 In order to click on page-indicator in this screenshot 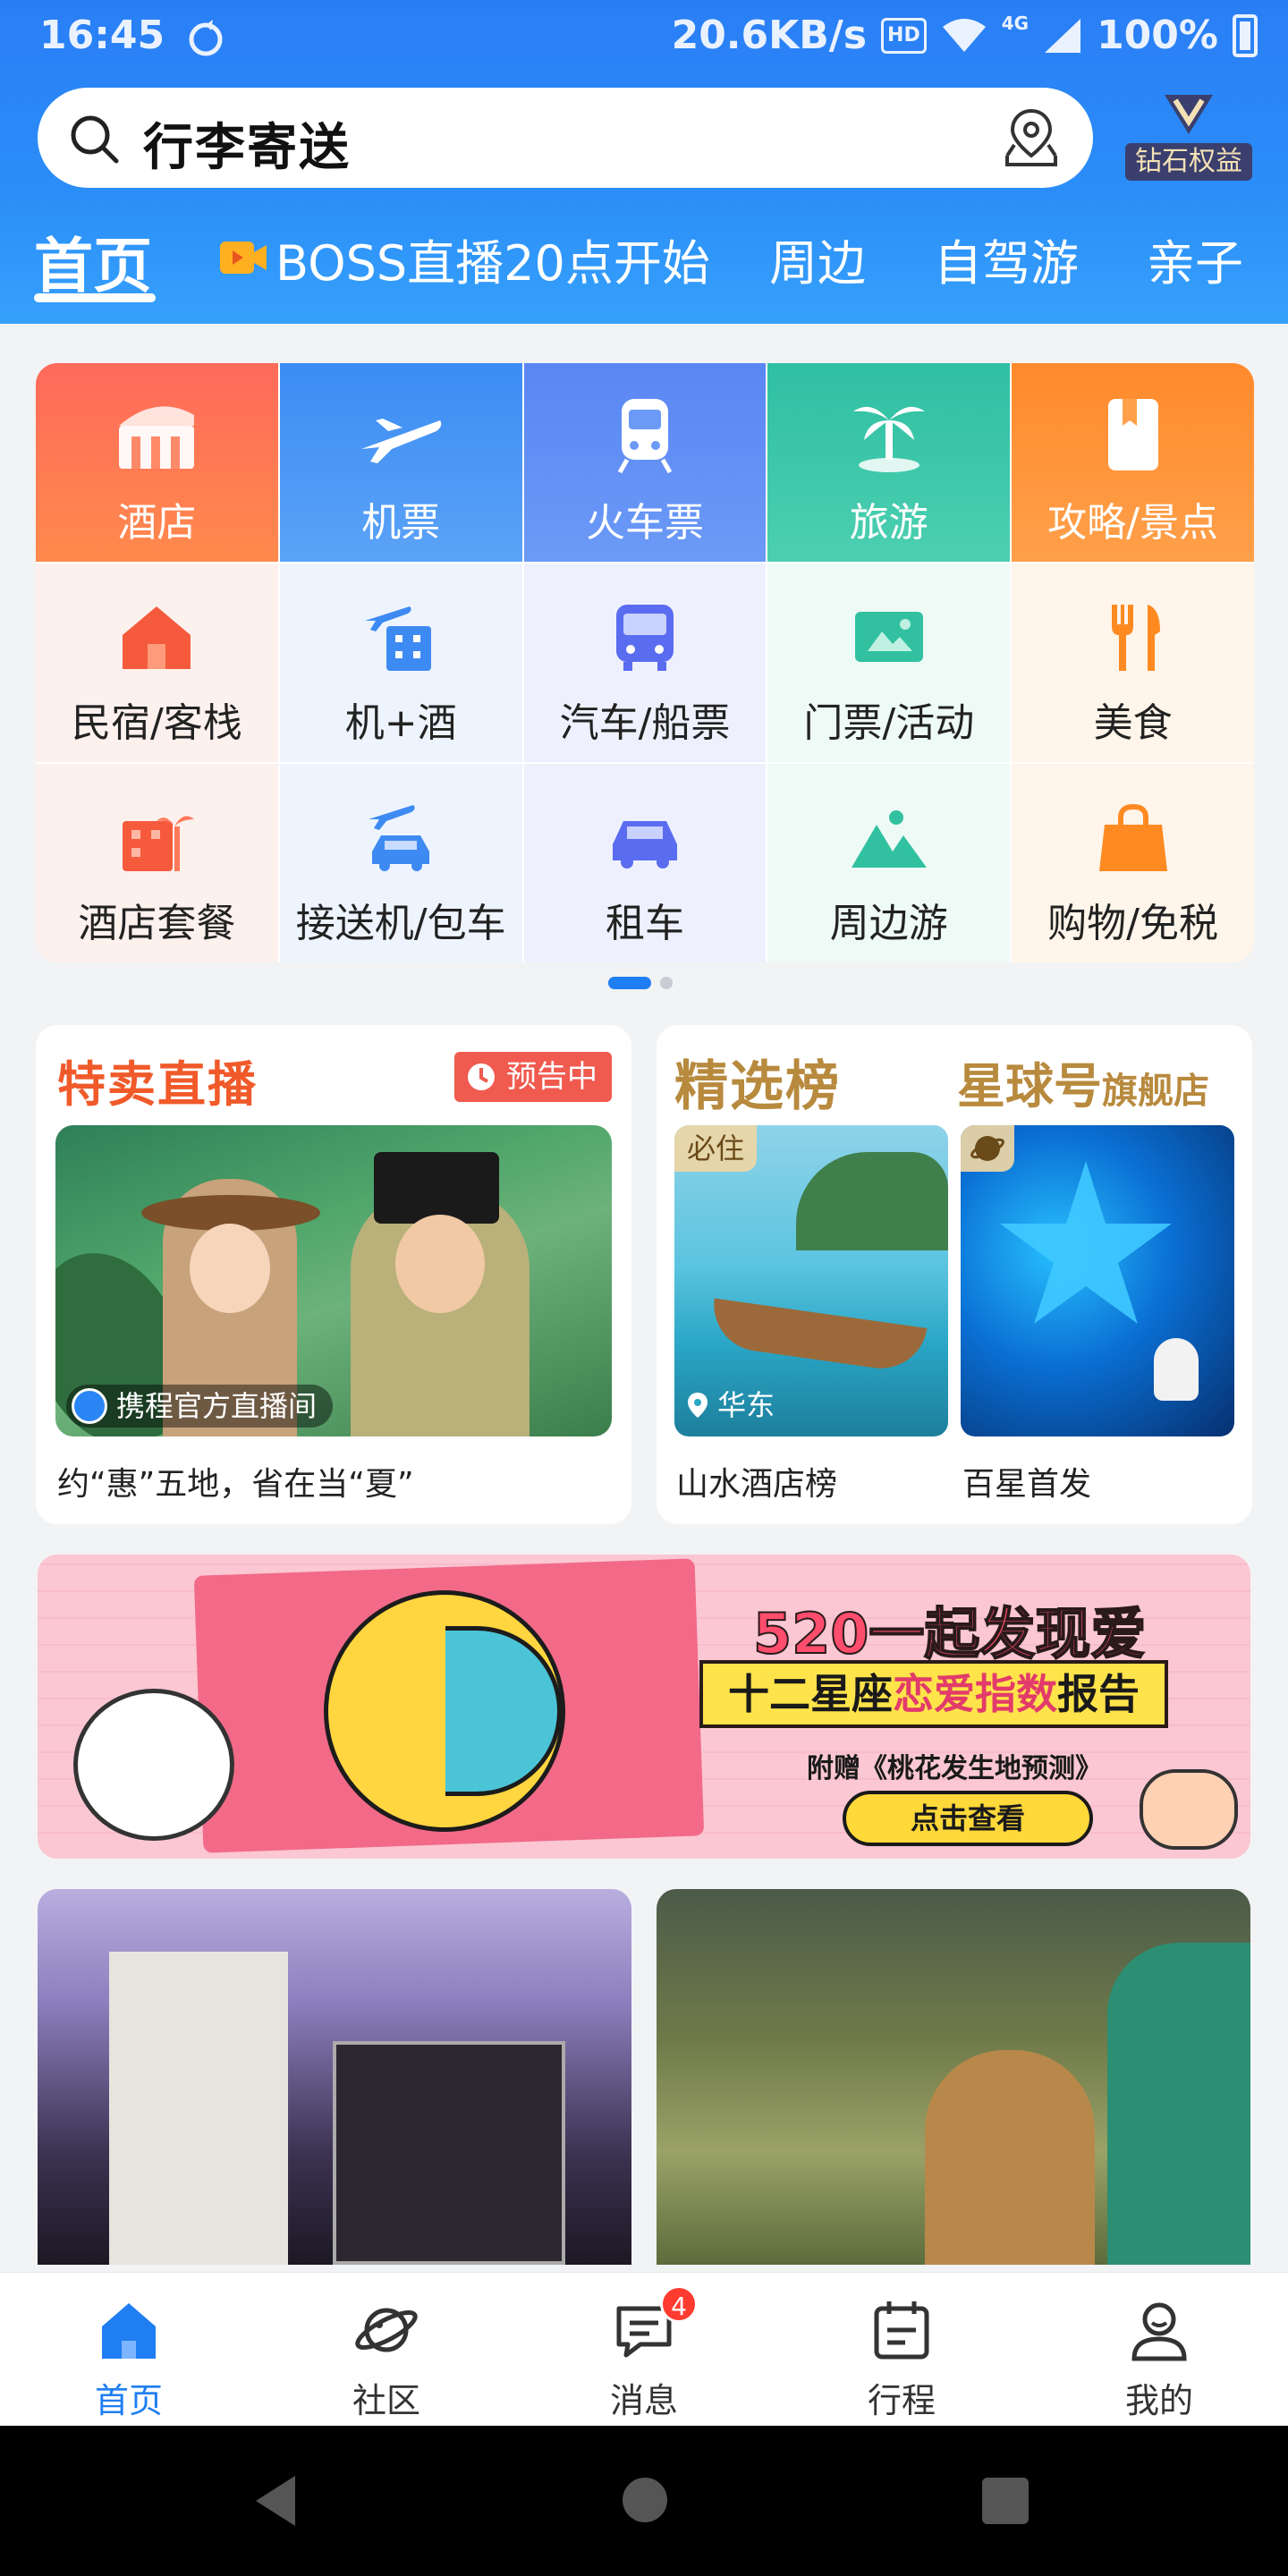, I will do `click(640, 983)`.